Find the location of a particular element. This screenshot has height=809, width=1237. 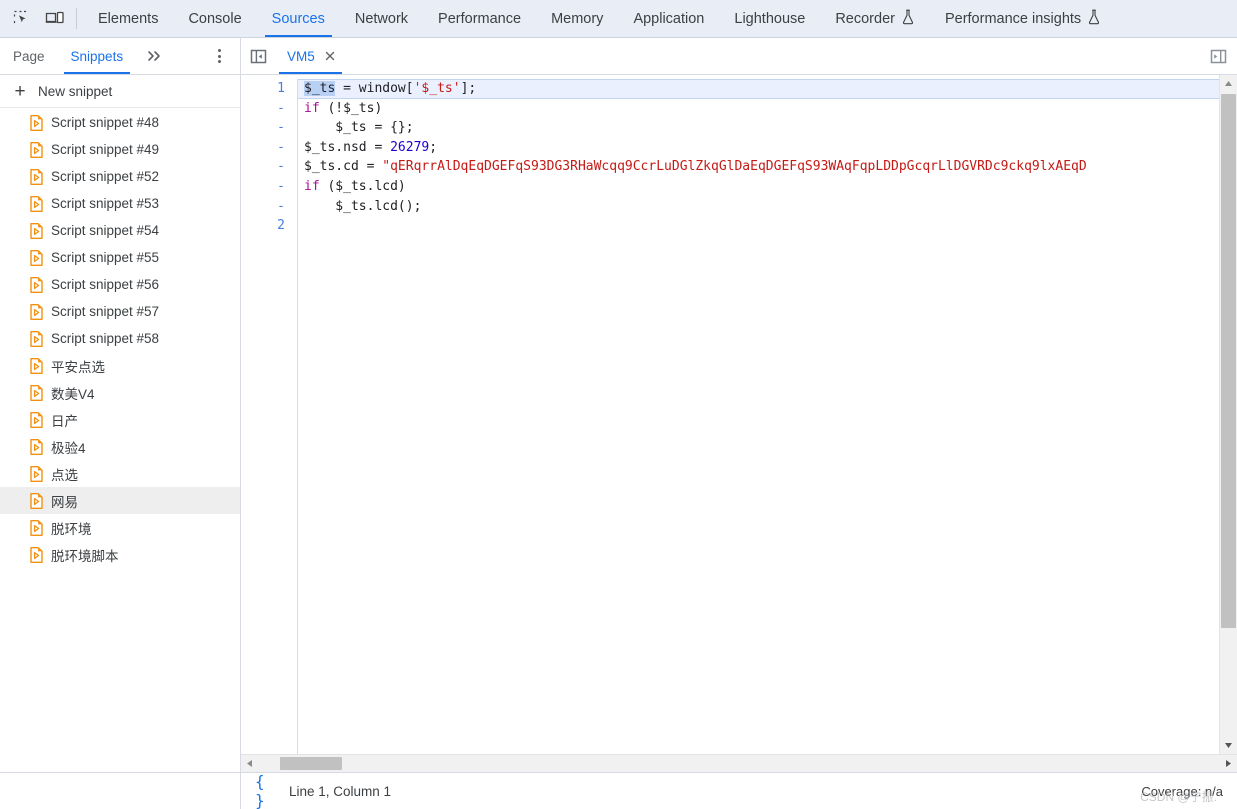

inspect-element-icon is located at coordinates (21, 19).